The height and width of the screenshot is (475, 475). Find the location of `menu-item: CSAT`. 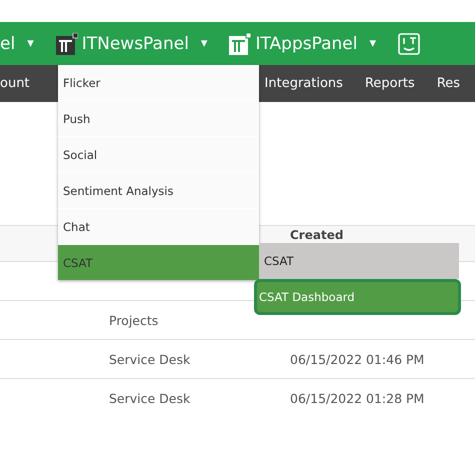

menu-item: CSAT is located at coordinates (158, 262).